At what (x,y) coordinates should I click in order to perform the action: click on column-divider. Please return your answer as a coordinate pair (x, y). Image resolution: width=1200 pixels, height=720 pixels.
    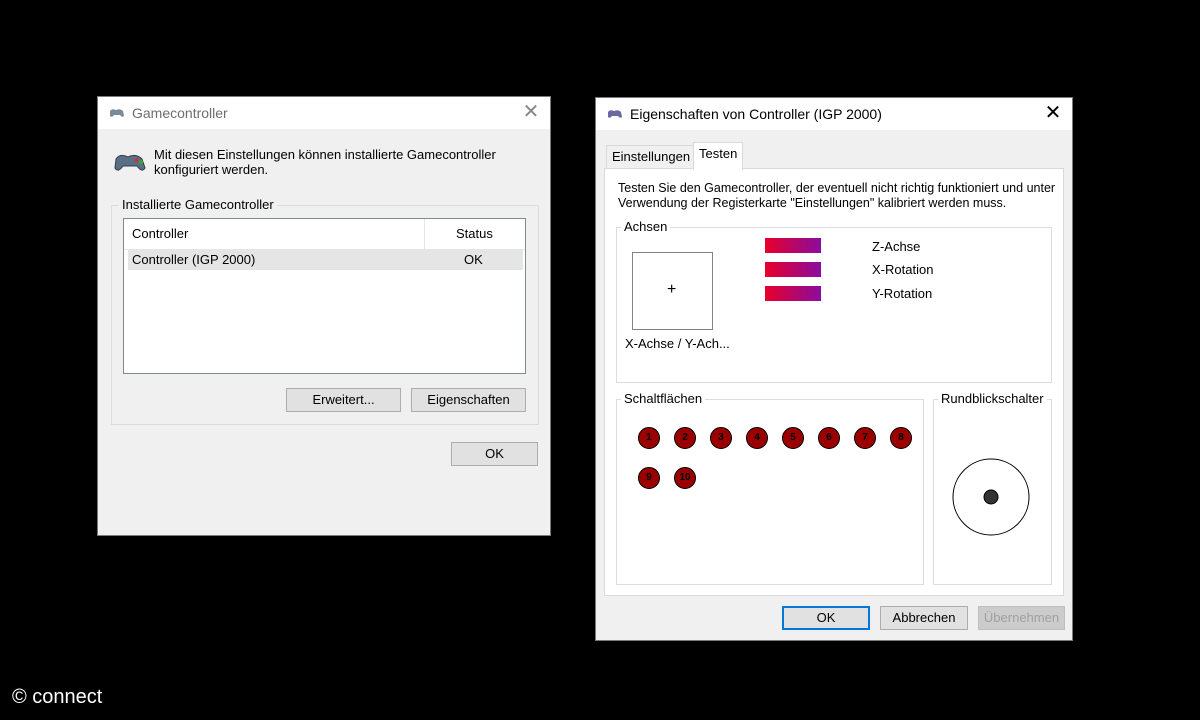
    Looking at the image, I should click on (424, 234).